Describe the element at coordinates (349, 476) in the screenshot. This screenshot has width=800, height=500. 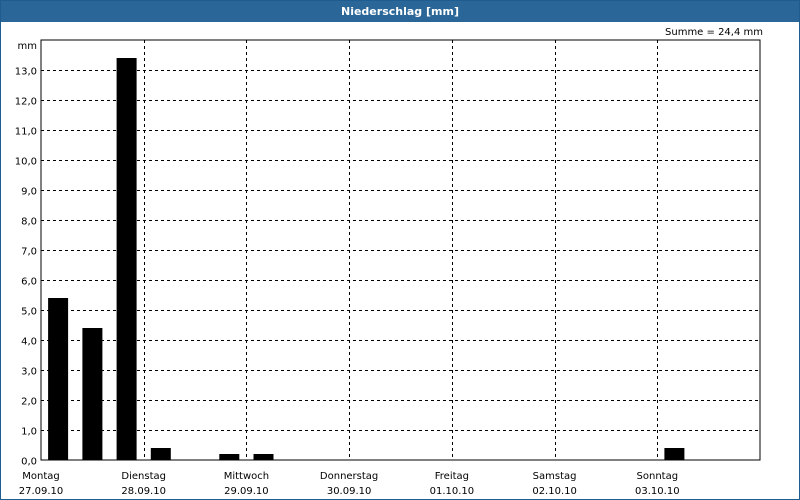
I see `x-tick-weekday: Donnerstag` at that location.